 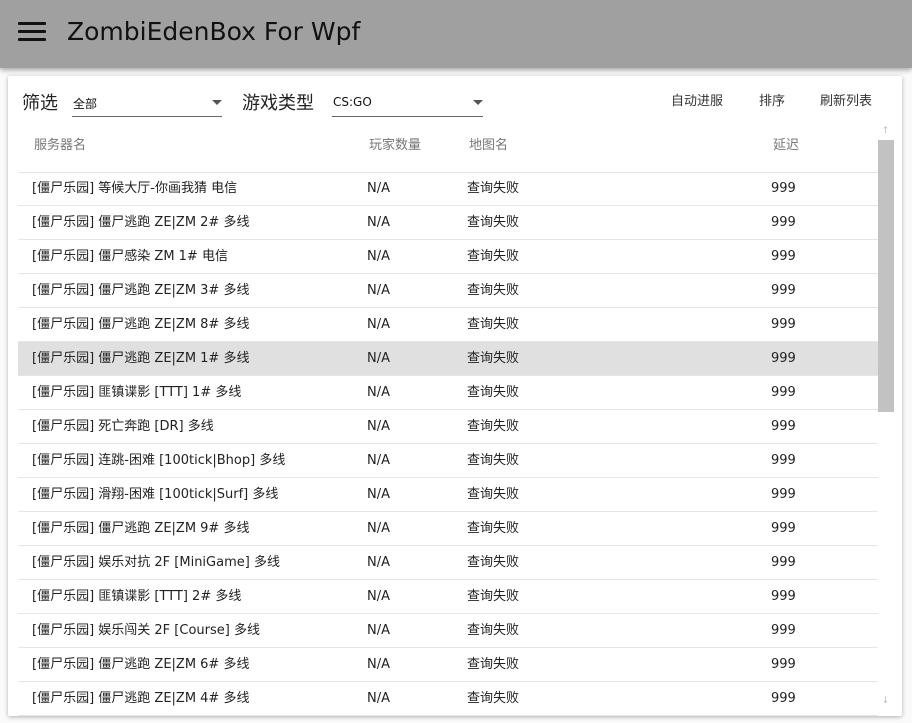 What do you see at coordinates (448, 495) in the screenshot?
I see `table-row: [僵尸乐园] 滑翔-困难 [100tick|Surf] 多线 N/A 查询失败 999` at bounding box center [448, 495].